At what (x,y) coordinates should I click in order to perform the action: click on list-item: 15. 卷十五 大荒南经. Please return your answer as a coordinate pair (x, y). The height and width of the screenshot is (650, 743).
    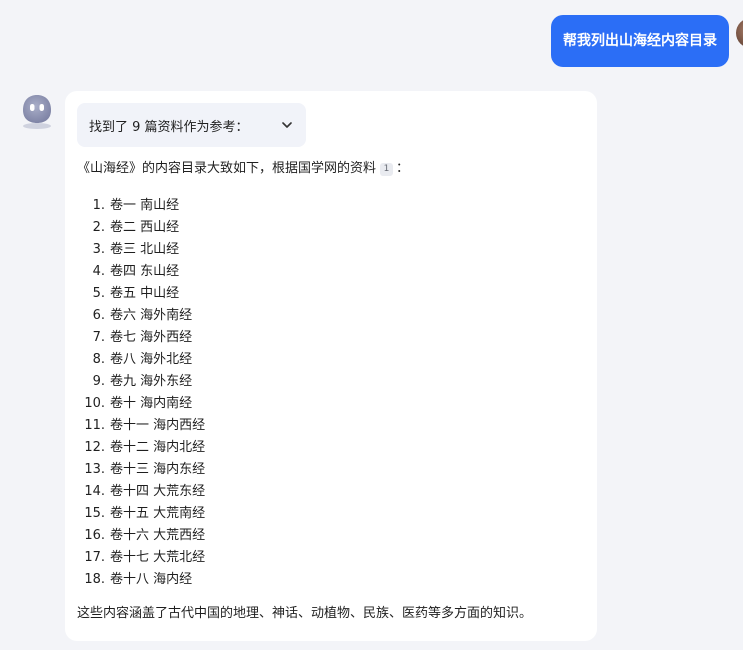
    Looking at the image, I should click on (141, 514).